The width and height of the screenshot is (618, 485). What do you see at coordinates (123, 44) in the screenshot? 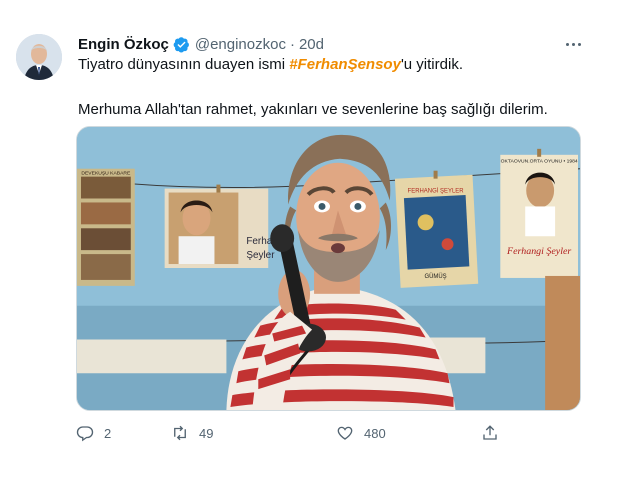
I see `author-name: Engin Özkoç` at bounding box center [123, 44].